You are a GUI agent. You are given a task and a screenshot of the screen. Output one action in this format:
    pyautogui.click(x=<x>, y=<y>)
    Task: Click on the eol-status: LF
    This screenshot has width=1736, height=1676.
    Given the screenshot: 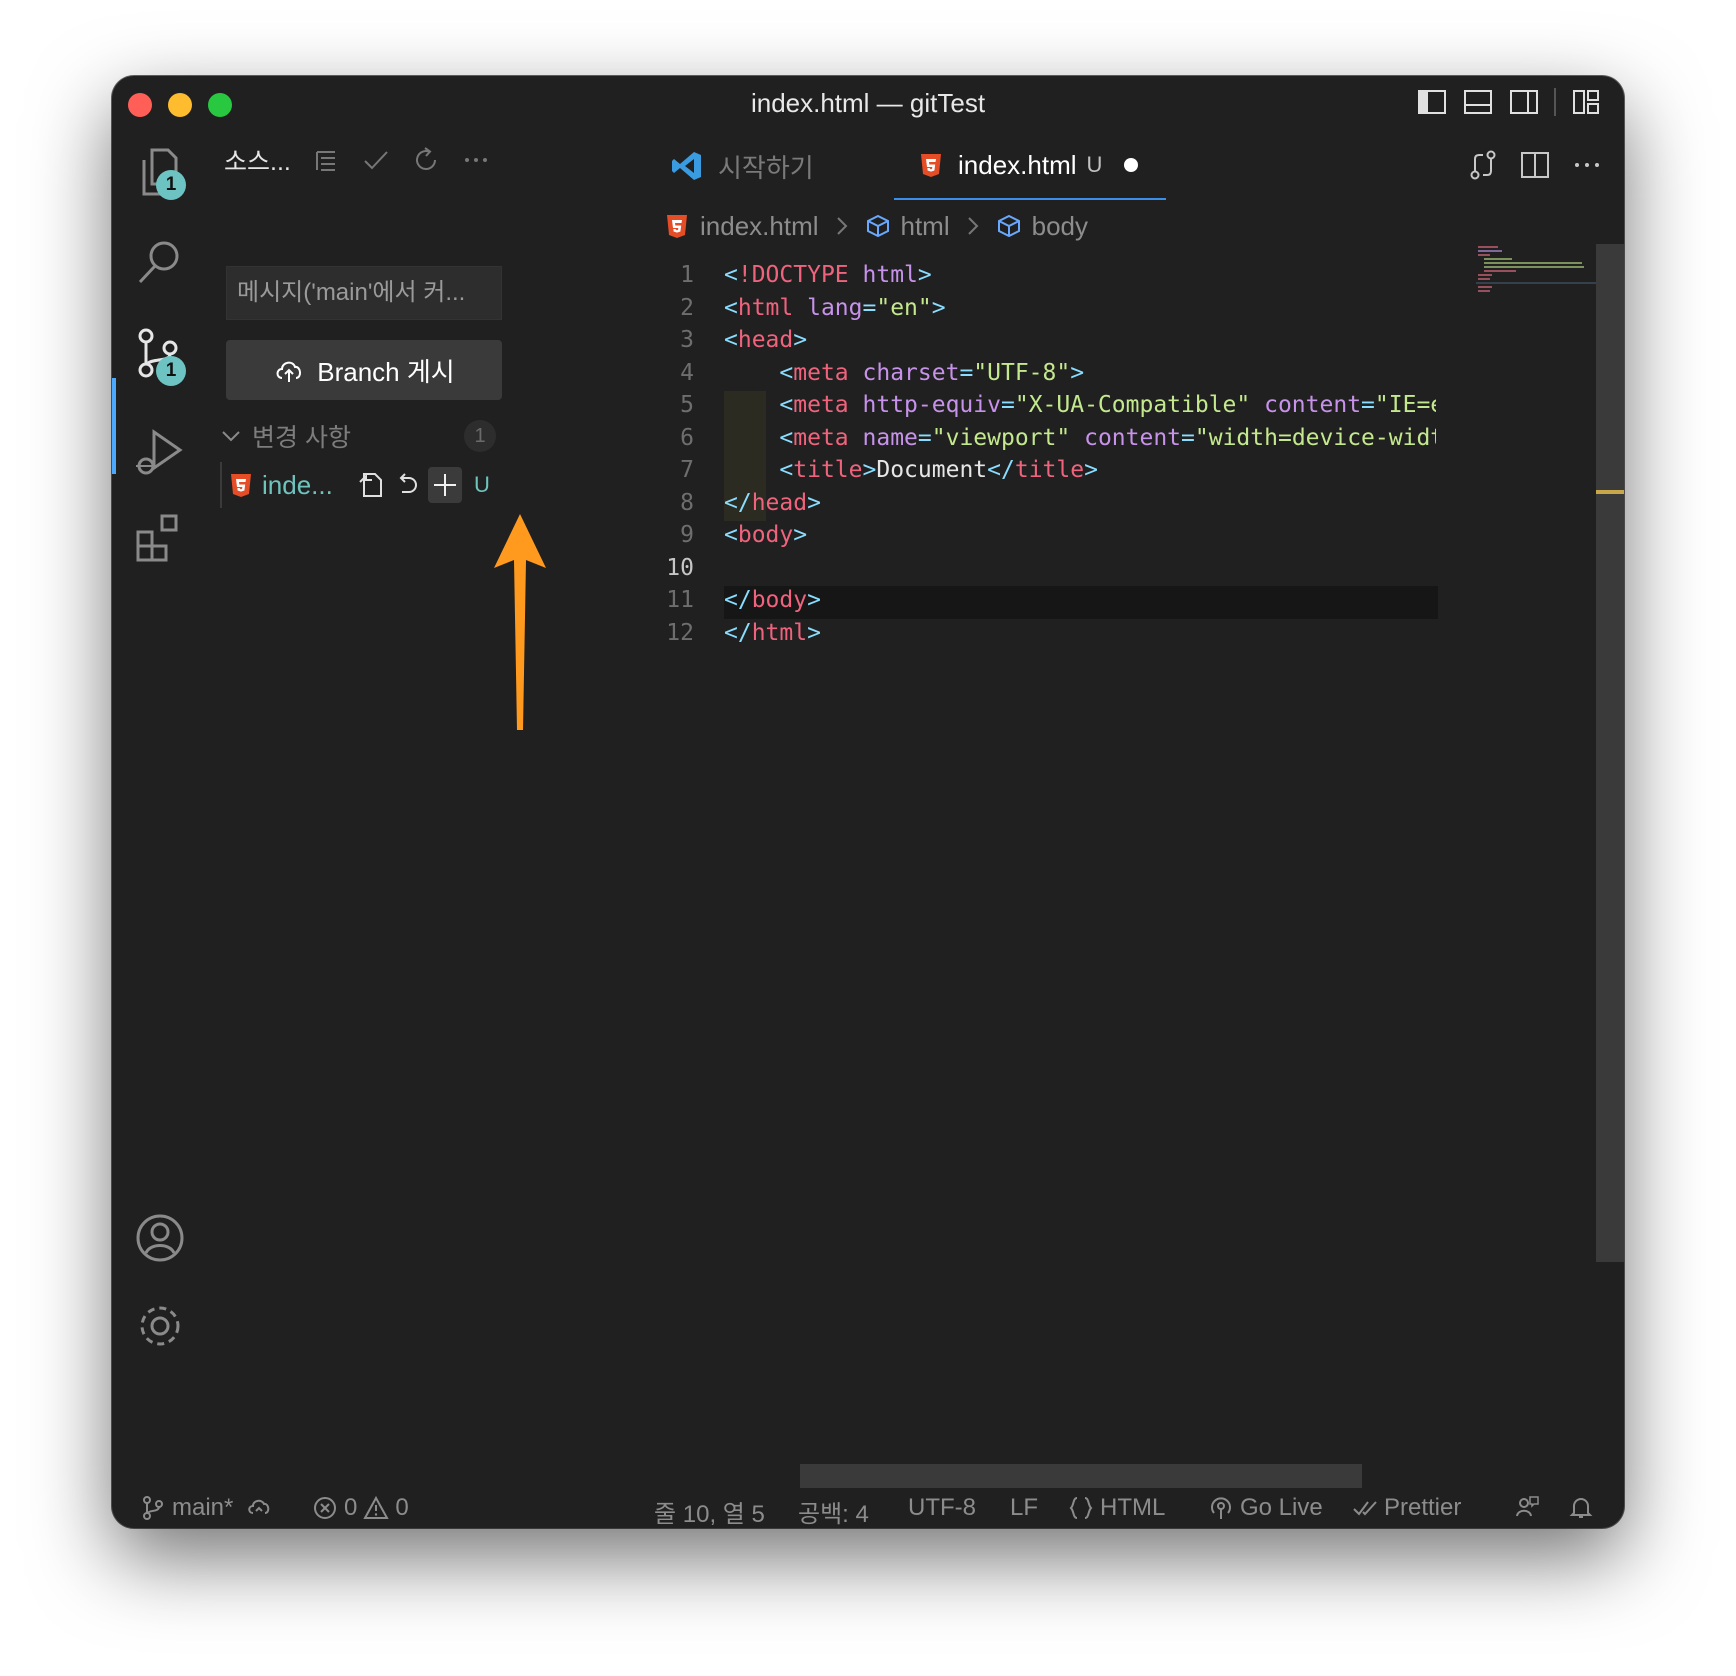 What is the action you would take?
    pyautogui.click(x=1024, y=1508)
    